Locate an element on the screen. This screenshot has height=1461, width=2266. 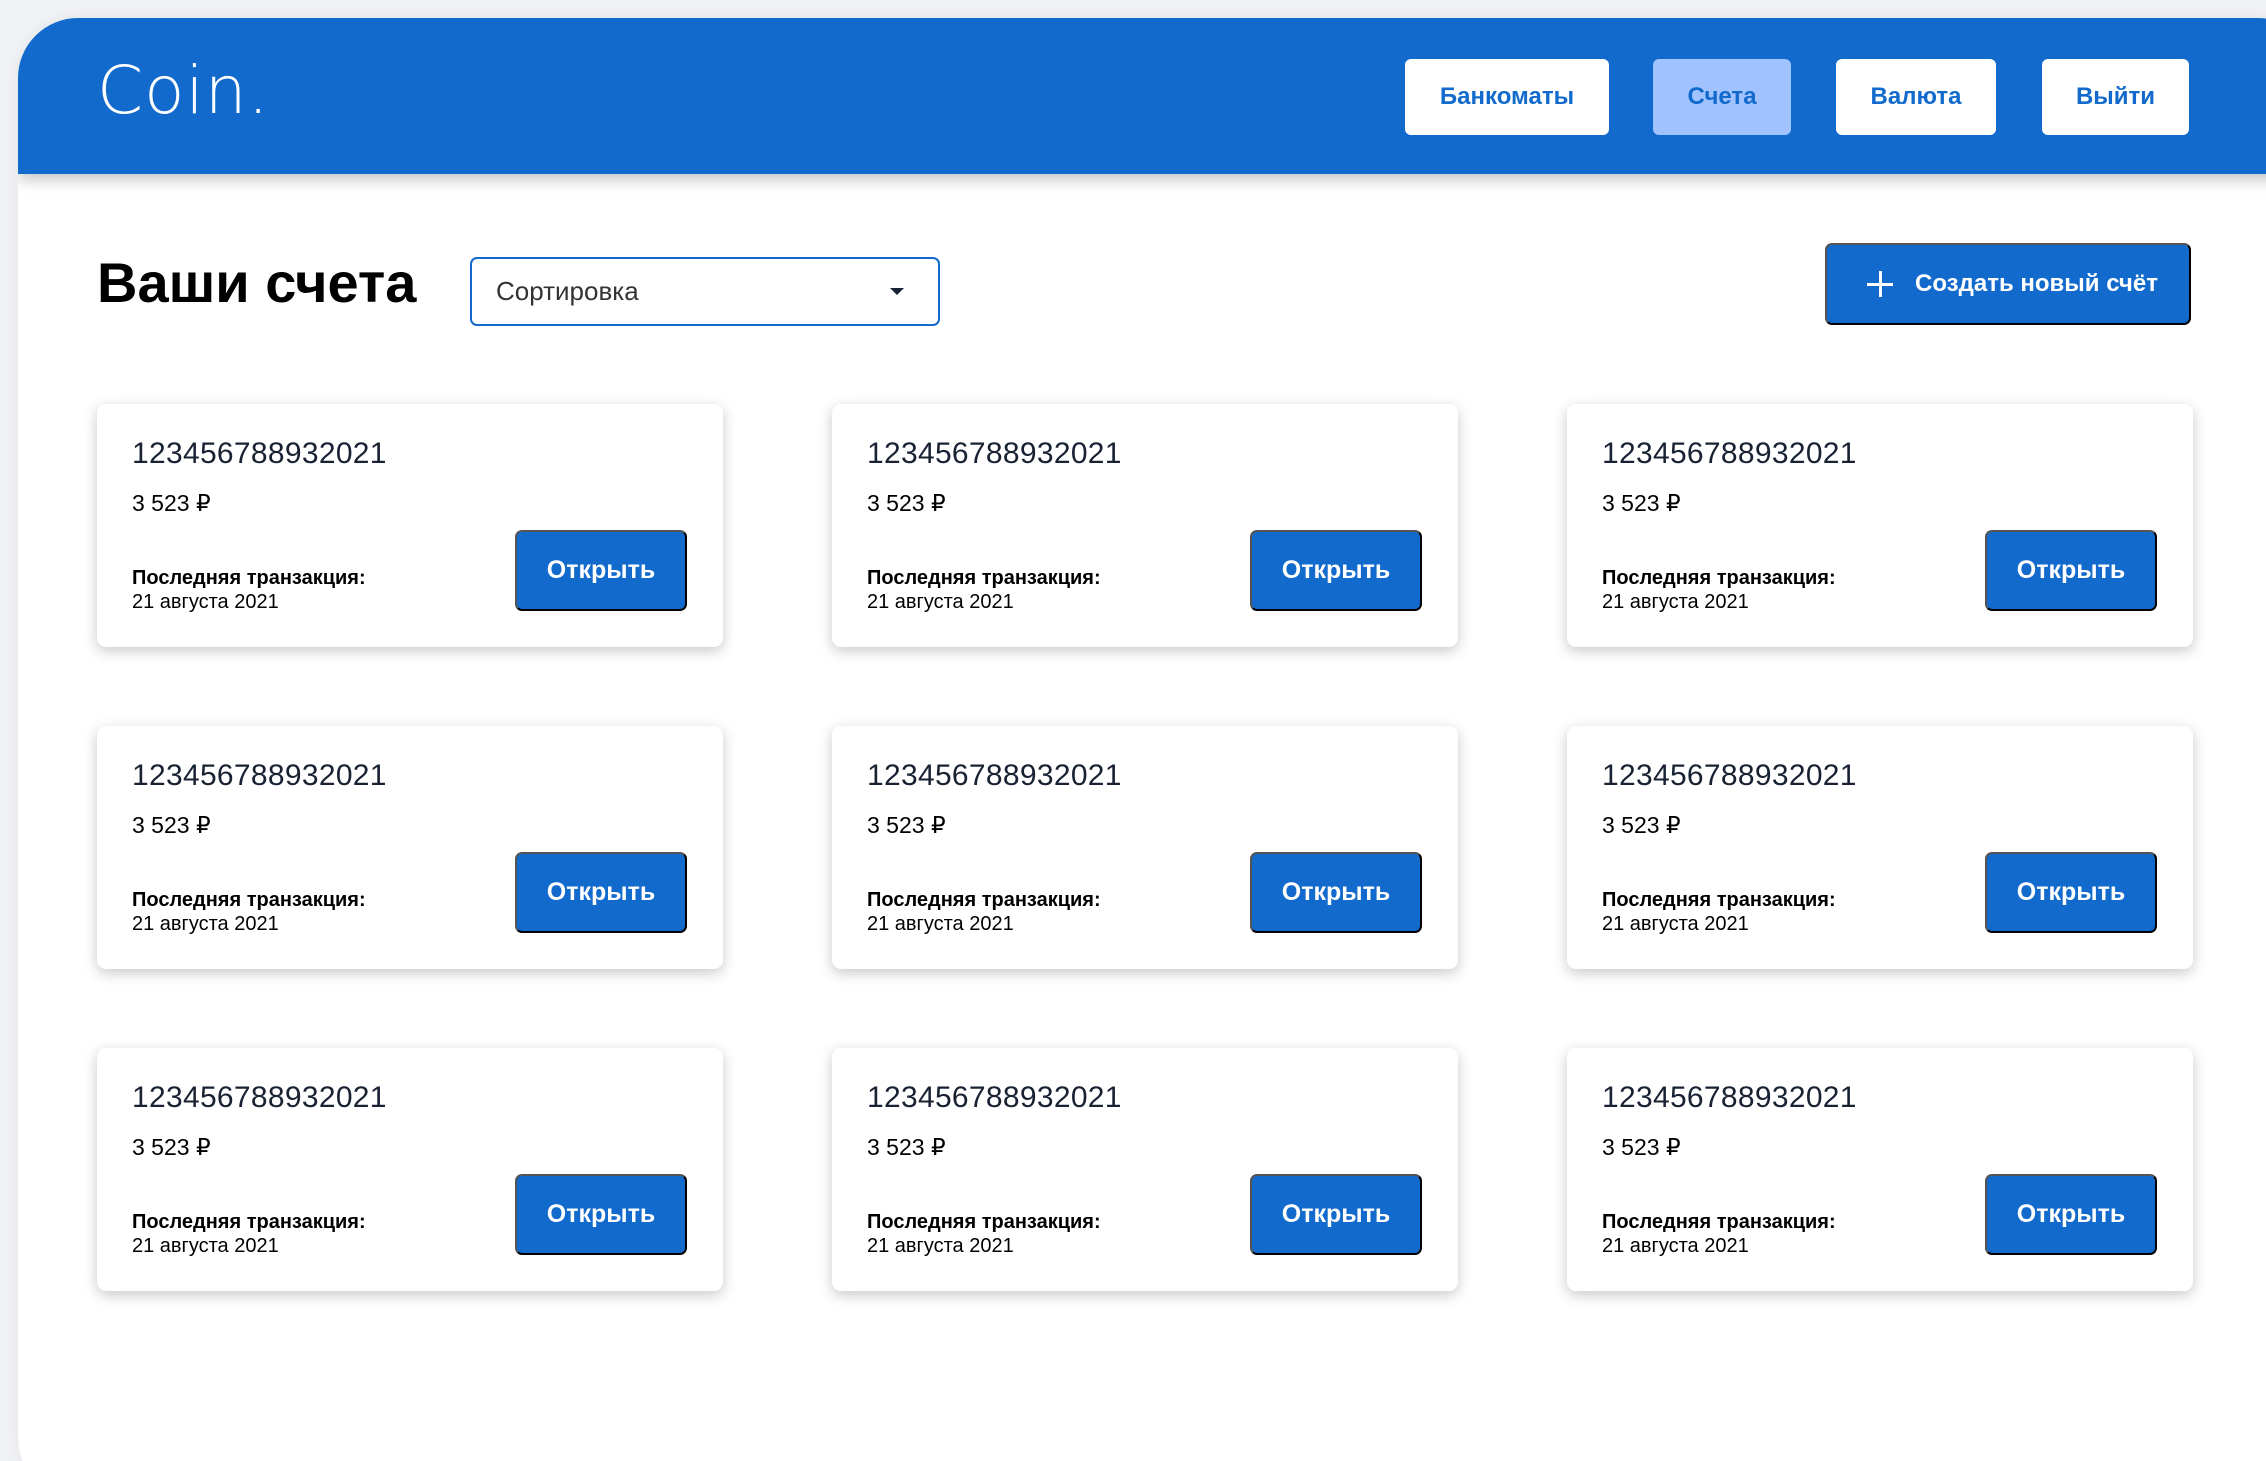
create-account-button: Создать новый счёт is located at coordinates (2008, 284).